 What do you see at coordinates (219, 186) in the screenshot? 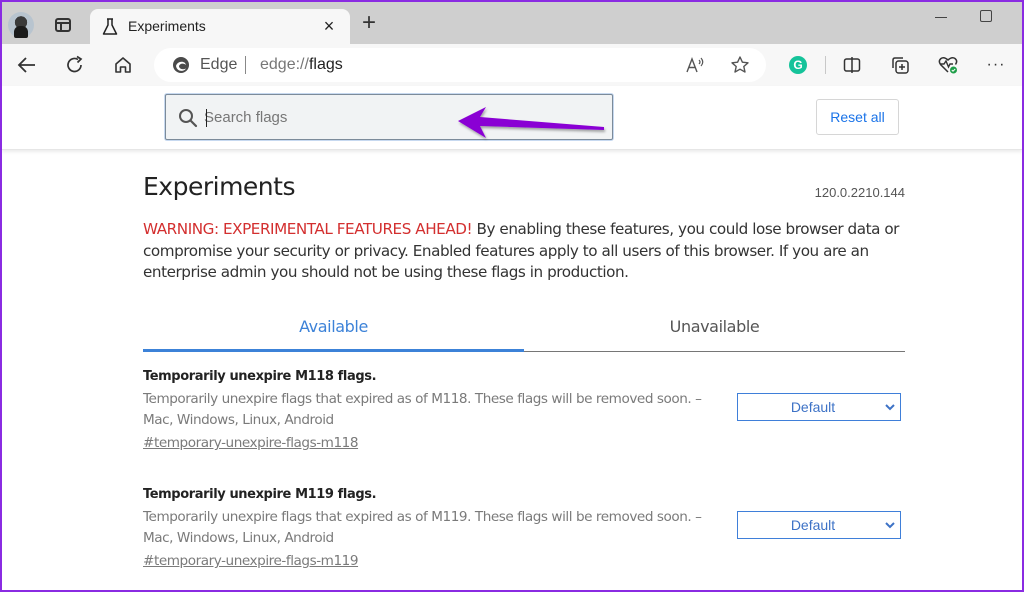
I see `page-title: Experiments` at bounding box center [219, 186].